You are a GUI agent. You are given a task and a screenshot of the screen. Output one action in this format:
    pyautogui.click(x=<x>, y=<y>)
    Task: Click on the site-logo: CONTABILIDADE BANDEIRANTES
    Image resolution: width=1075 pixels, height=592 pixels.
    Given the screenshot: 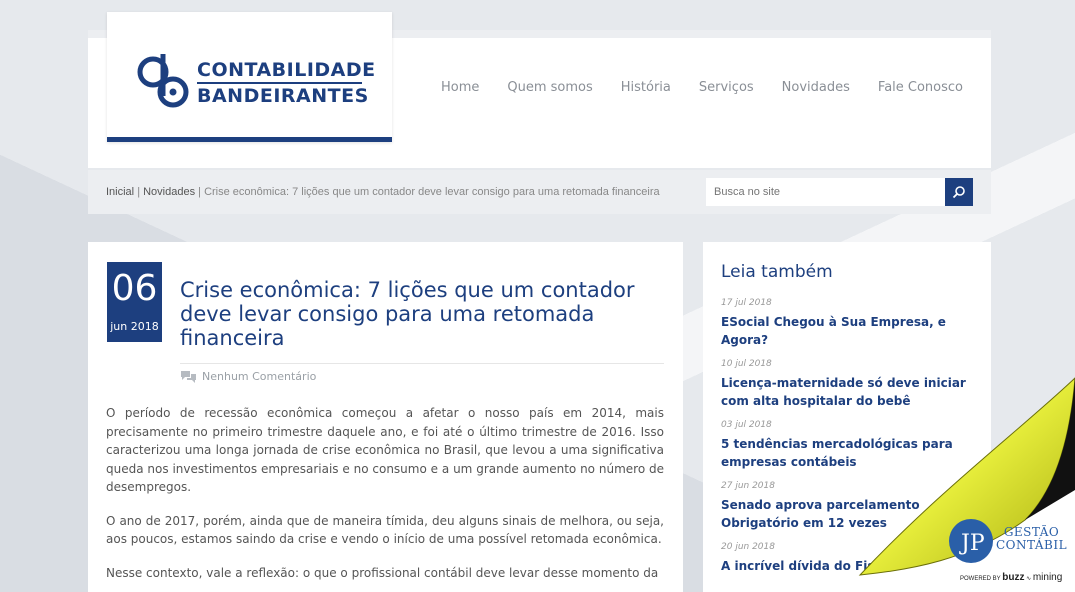 What is the action you would take?
    pyautogui.click(x=249, y=77)
    